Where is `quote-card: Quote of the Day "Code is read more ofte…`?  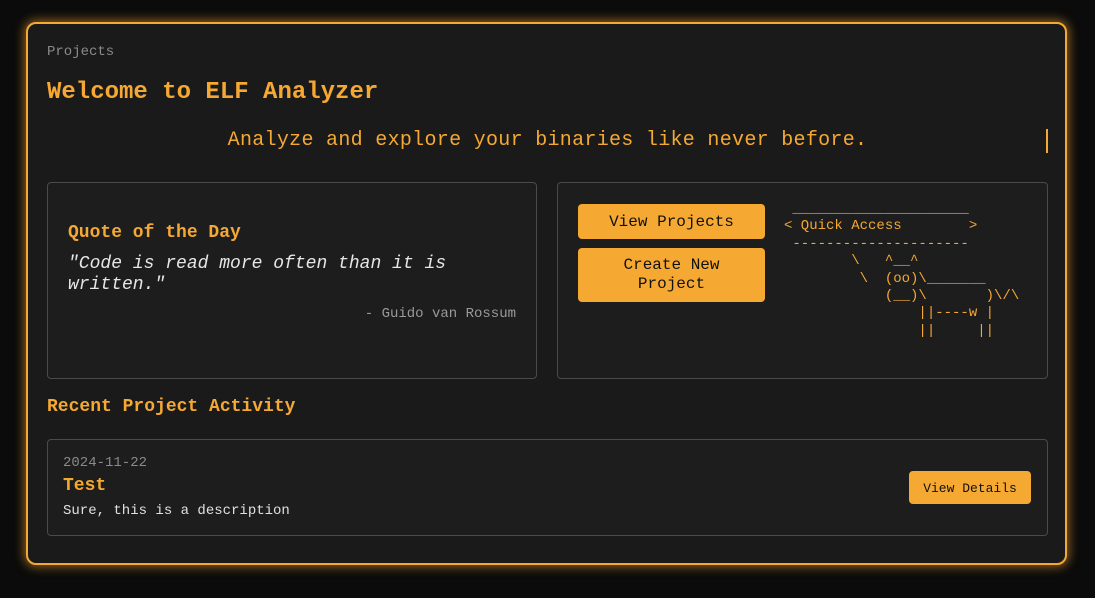 quote-card: Quote of the Day "Code is read more ofte… is located at coordinates (292, 280).